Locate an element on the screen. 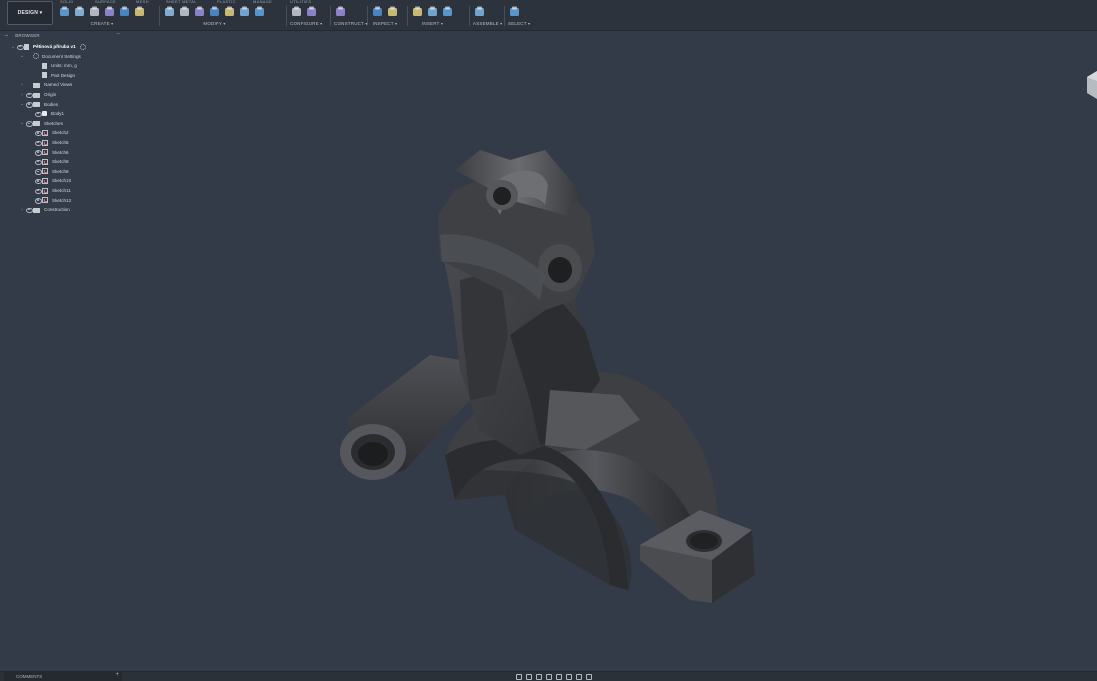 Image resolution: width=1097 pixels, height=681 pixels. browser-node: › Construction is located at coordinates (44, 209).